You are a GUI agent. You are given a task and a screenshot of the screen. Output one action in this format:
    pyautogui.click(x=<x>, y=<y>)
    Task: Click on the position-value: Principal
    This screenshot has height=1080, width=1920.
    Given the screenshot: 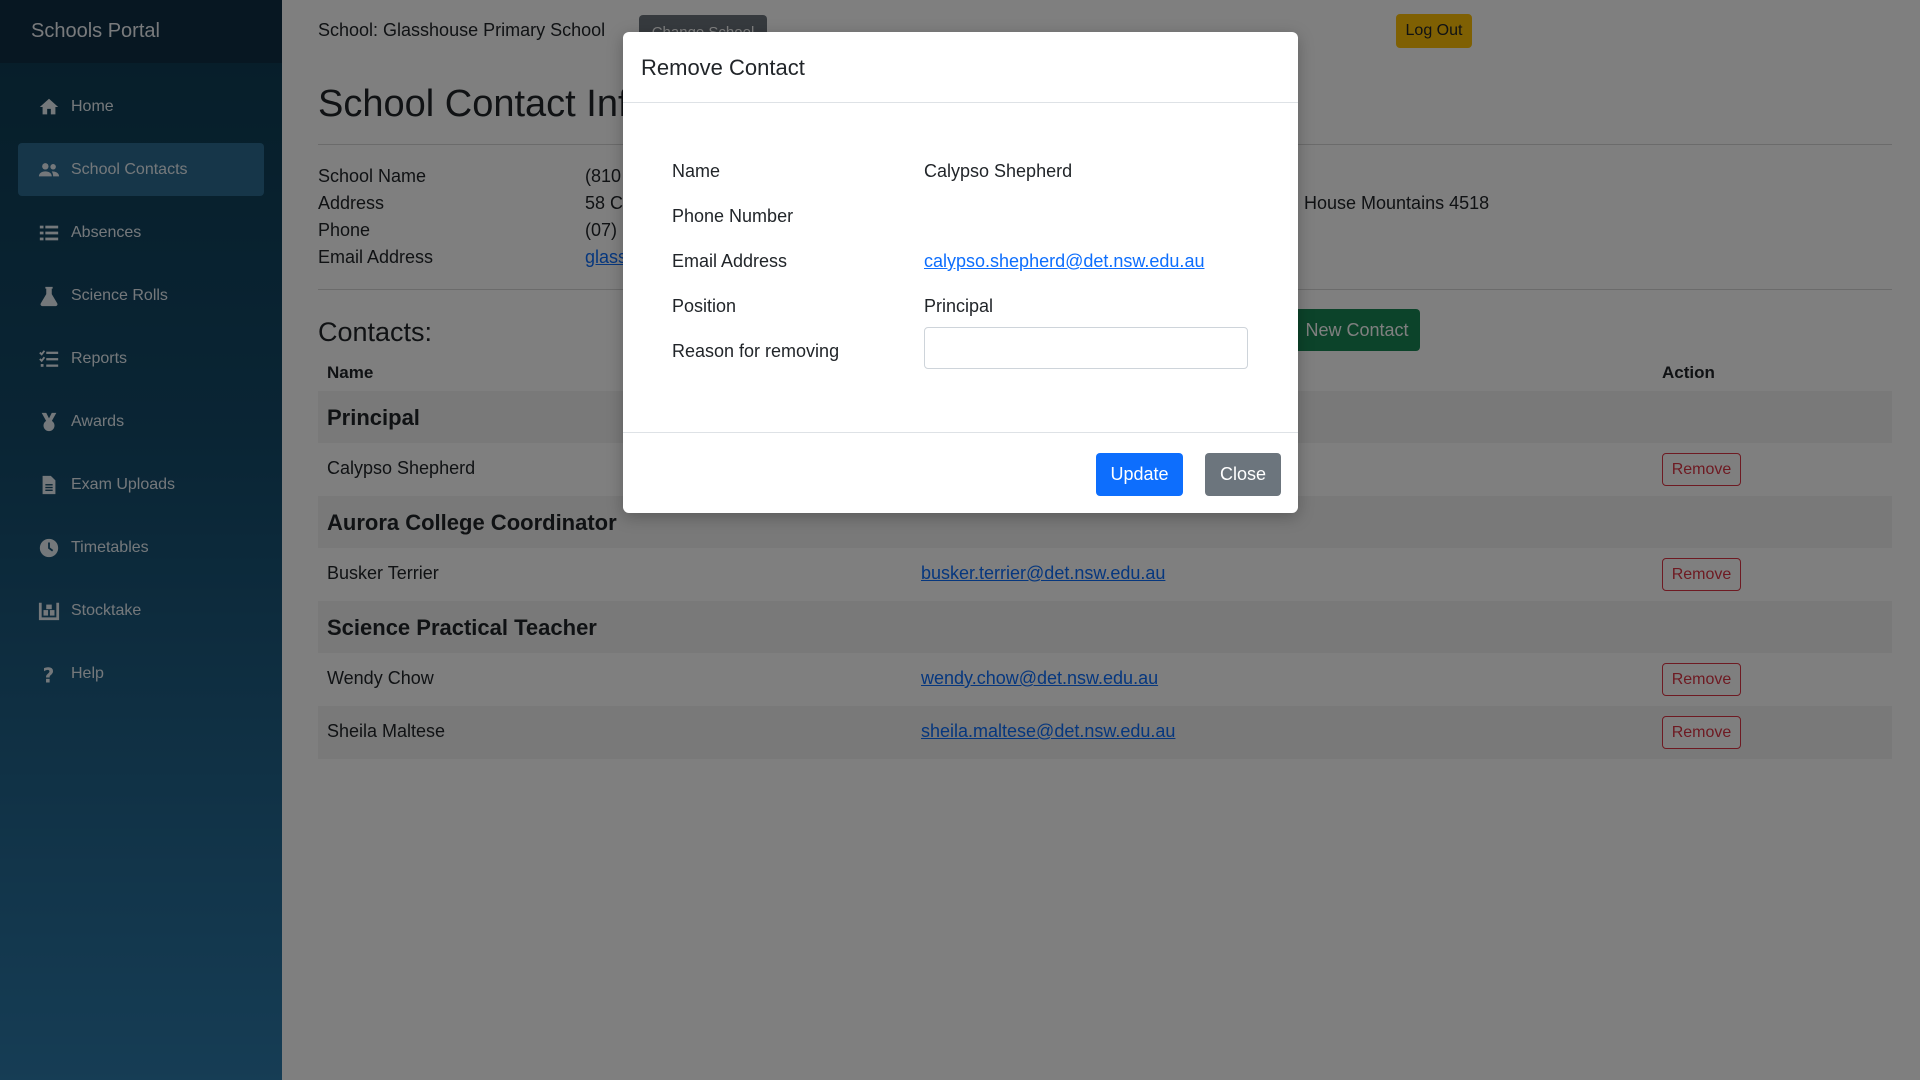 What is the action you would take?
    pyautogui.click(x=959, y=306)
    